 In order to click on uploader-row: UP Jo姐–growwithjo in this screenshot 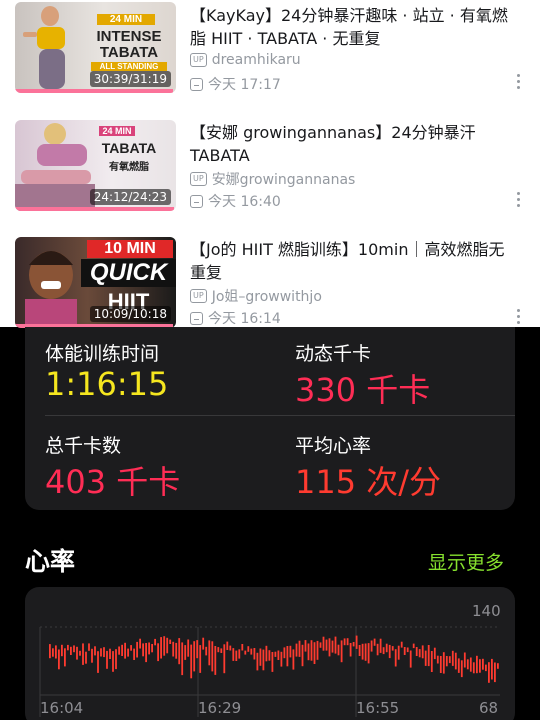, I will do `click(256, 296)`.